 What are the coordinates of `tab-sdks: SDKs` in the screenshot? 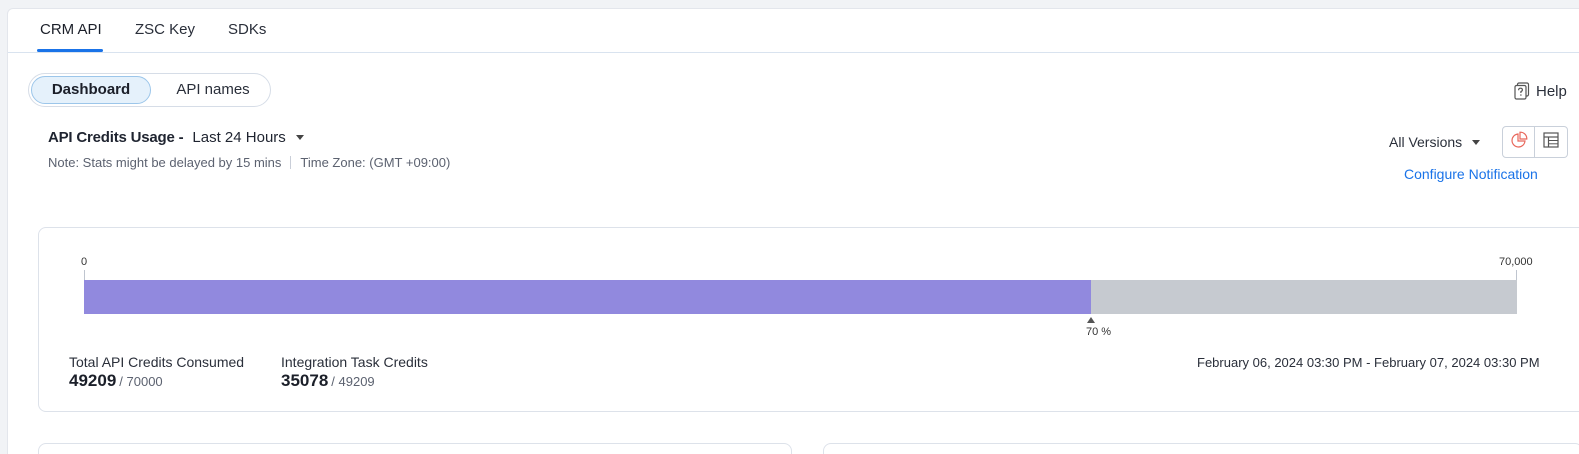 It's located at (247, 29).